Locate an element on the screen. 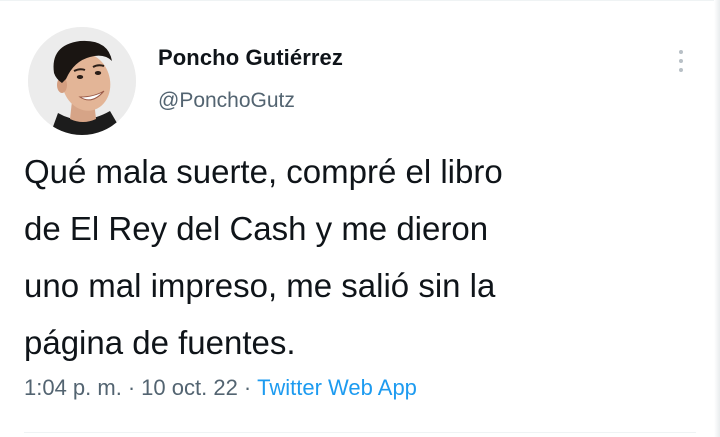  tweet-source-link: Twitter Web App is located at coordinates (337, 387).